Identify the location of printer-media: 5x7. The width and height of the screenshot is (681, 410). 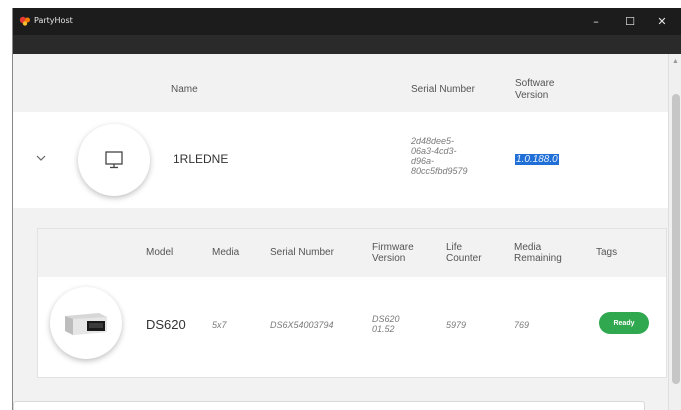
(219, 325).